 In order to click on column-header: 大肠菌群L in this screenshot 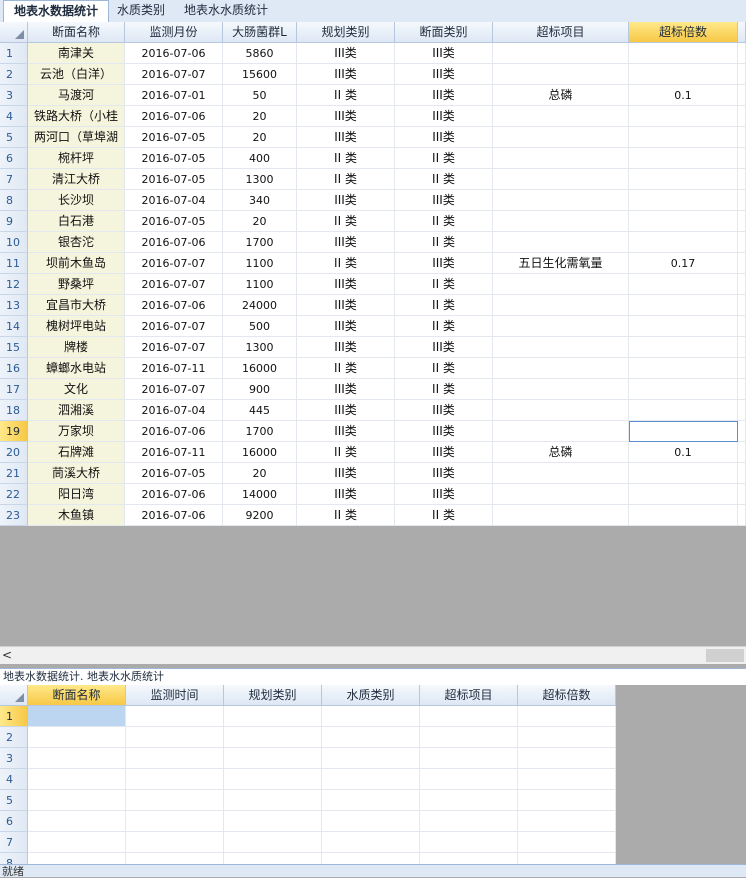, I will do `click(260, 32)`.